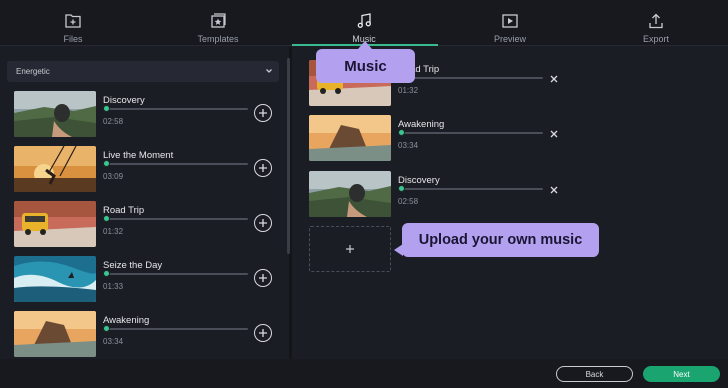  What do you see at coordinates (113, 286) in the screenshot?
I see `track-duration: 01:33` at bounding box center [113, 286].